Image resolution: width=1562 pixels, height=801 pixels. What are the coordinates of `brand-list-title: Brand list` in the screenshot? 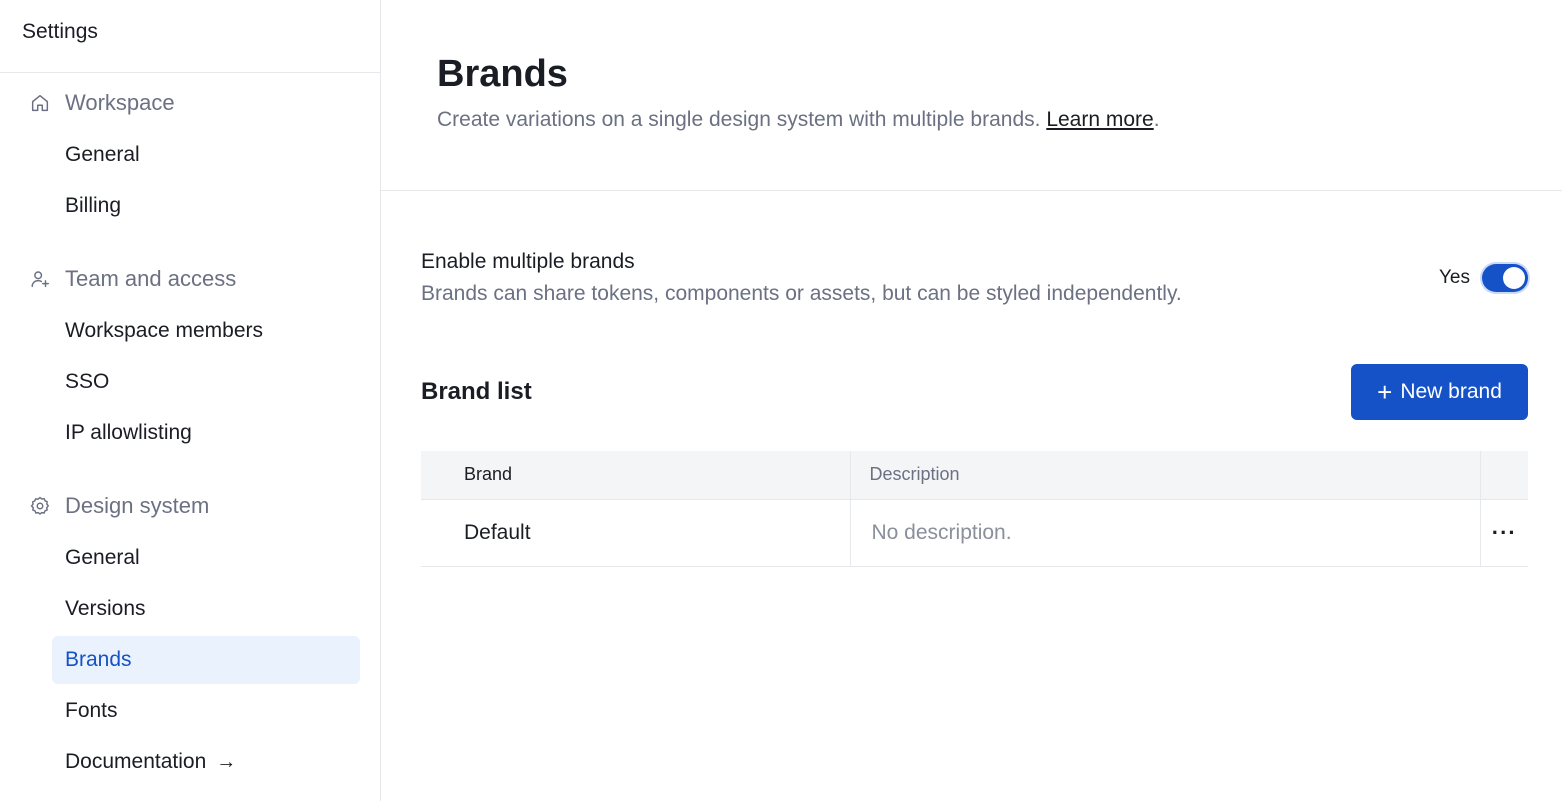 It's located at (476, 391).